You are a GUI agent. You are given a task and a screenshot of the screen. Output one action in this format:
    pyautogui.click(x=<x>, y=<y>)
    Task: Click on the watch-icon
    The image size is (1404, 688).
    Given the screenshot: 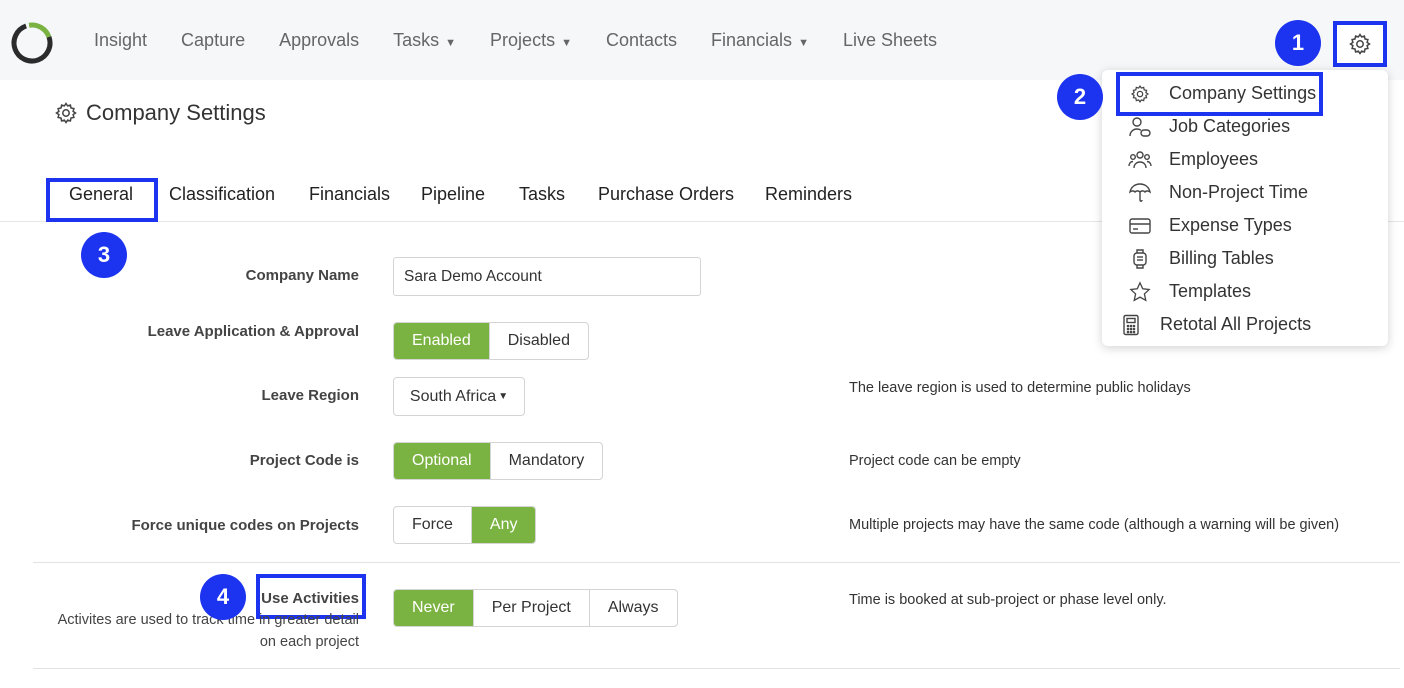 What is the action you would take?
    pyautogui.click(x=1140, y=259)
    